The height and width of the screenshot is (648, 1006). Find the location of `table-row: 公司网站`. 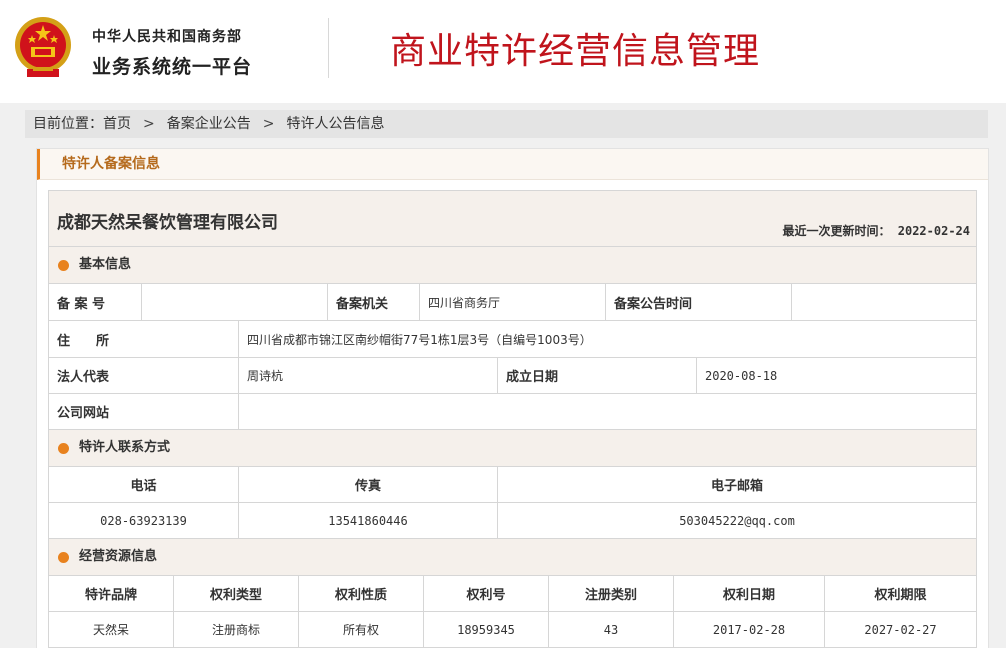

table-row: 公司网站 is located at coordinates (512, 412).